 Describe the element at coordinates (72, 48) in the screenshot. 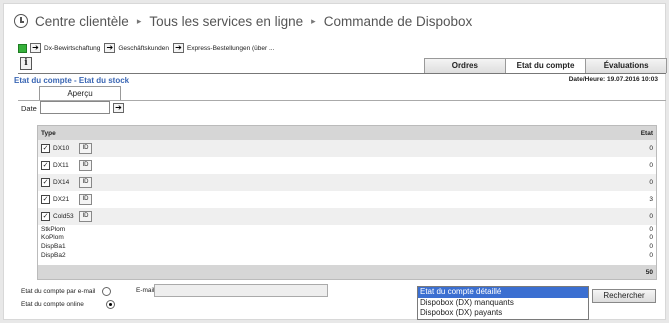

I see `nav-item-dx-bewirtschaftung: Dx-Bewirtschaftung` at that location.